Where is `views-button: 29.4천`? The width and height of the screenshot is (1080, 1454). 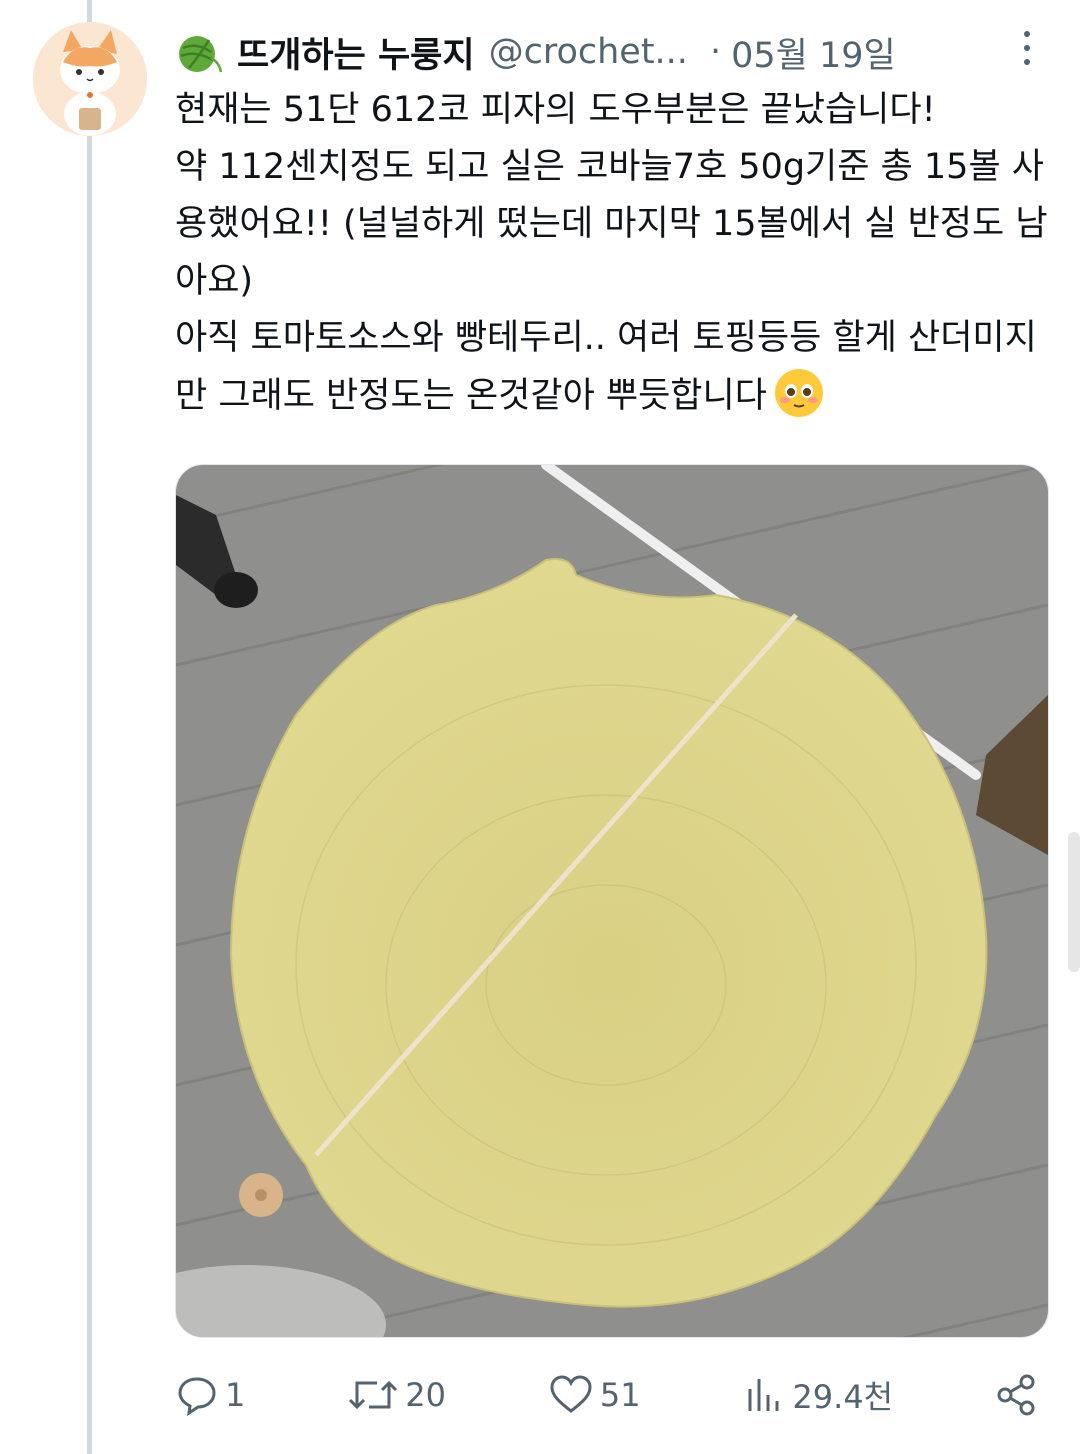
views-button: 29.4천 is located at coordinates (817, 1395).